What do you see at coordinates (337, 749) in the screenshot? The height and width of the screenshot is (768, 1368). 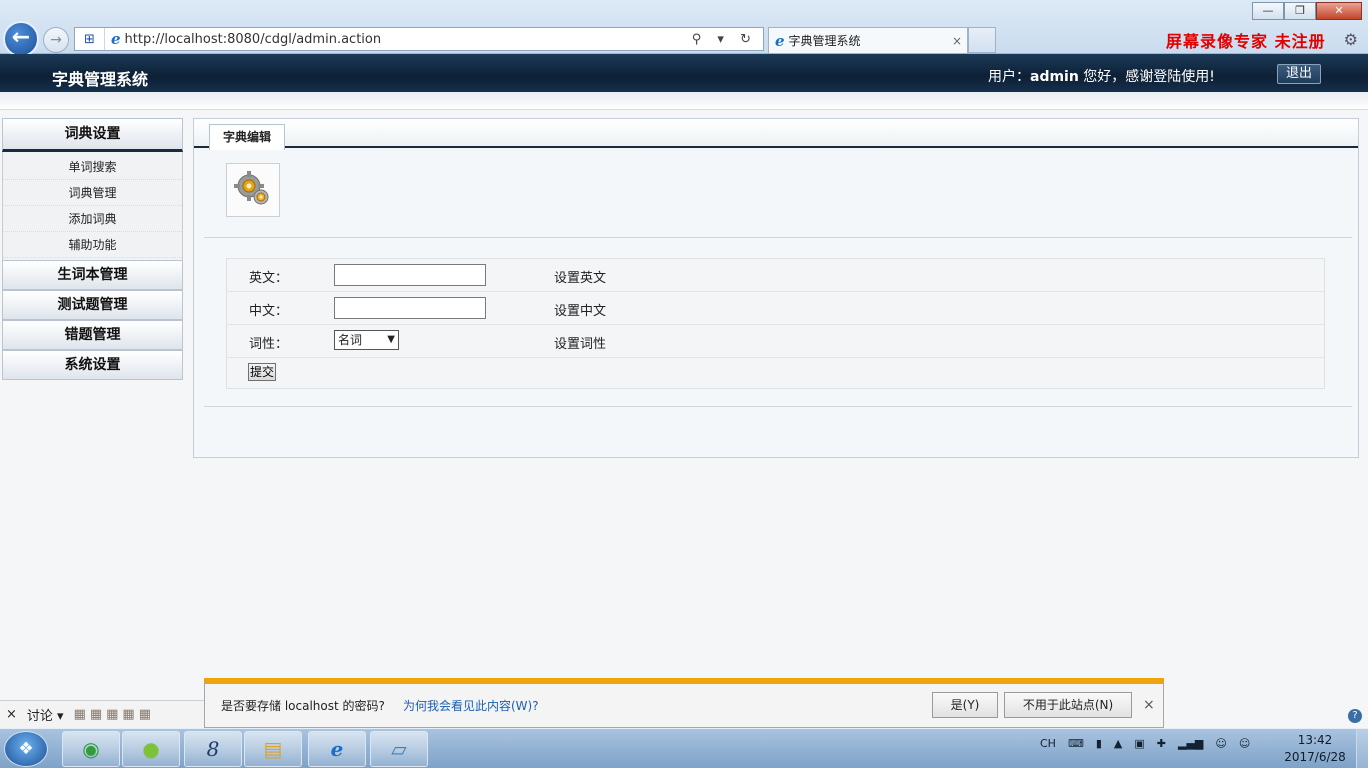 I see `taskbar-ie-icon: e` at bounding box center [337, 749].